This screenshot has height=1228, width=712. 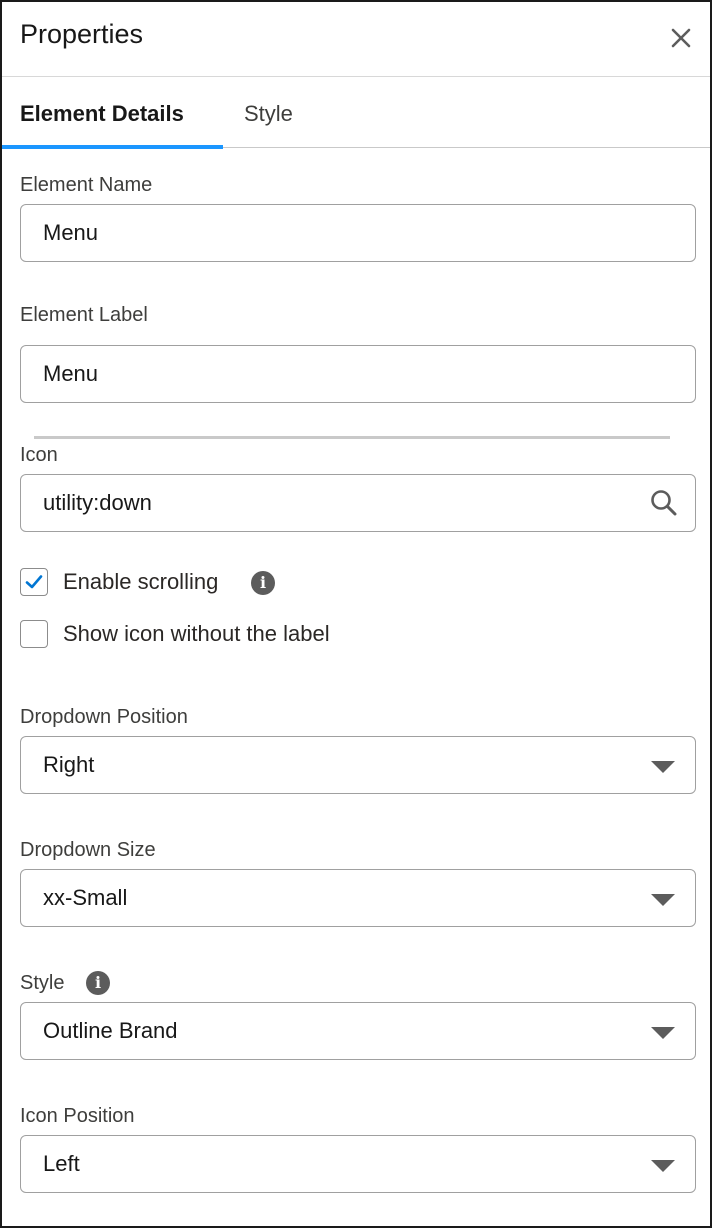 I want to click on search-icon, so click(x=664, y=503).